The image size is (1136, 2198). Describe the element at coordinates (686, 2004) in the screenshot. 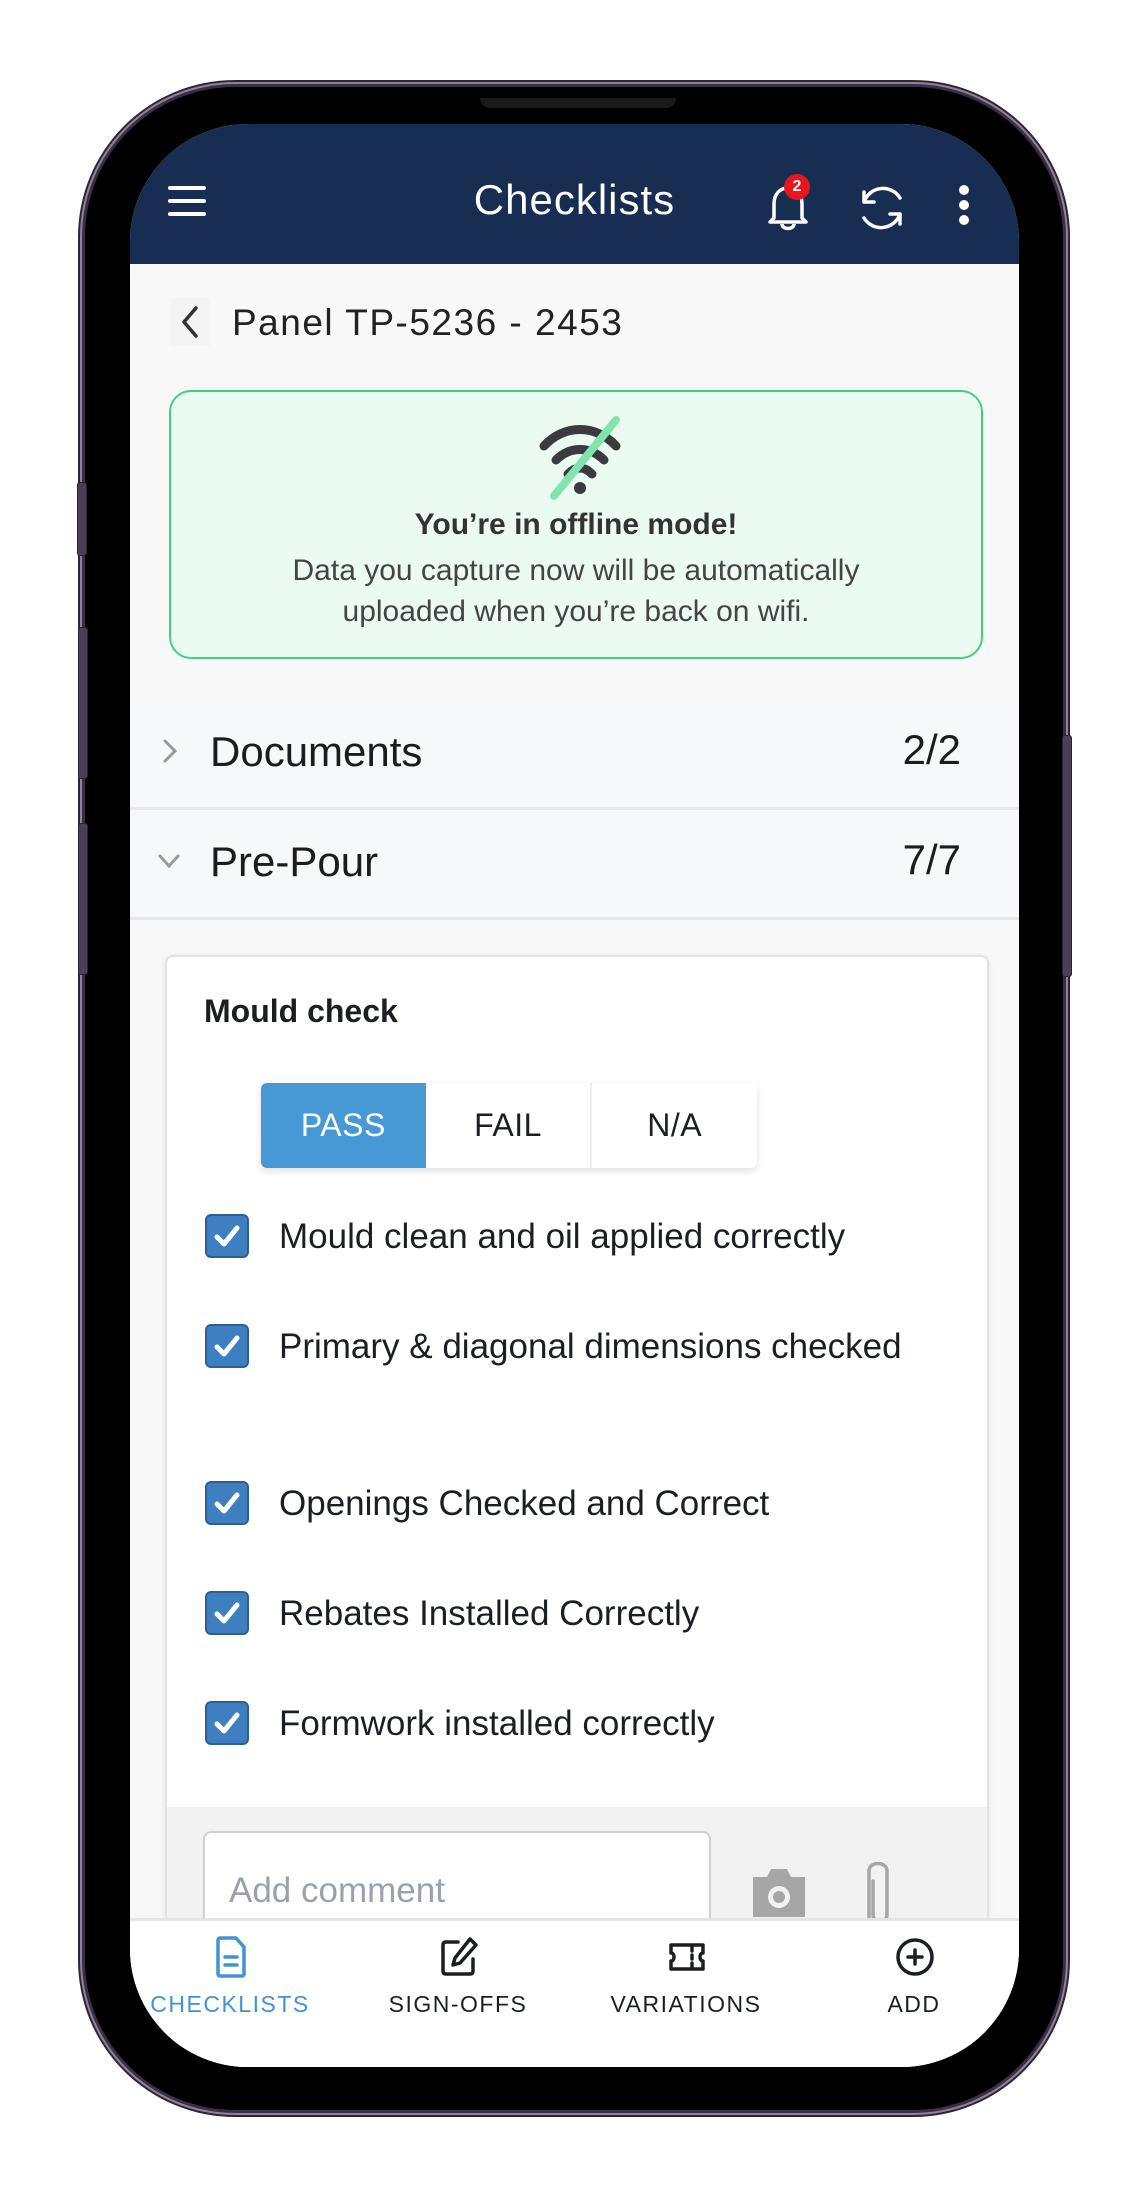

I see `nav-label: VARIATIONS` at that location.